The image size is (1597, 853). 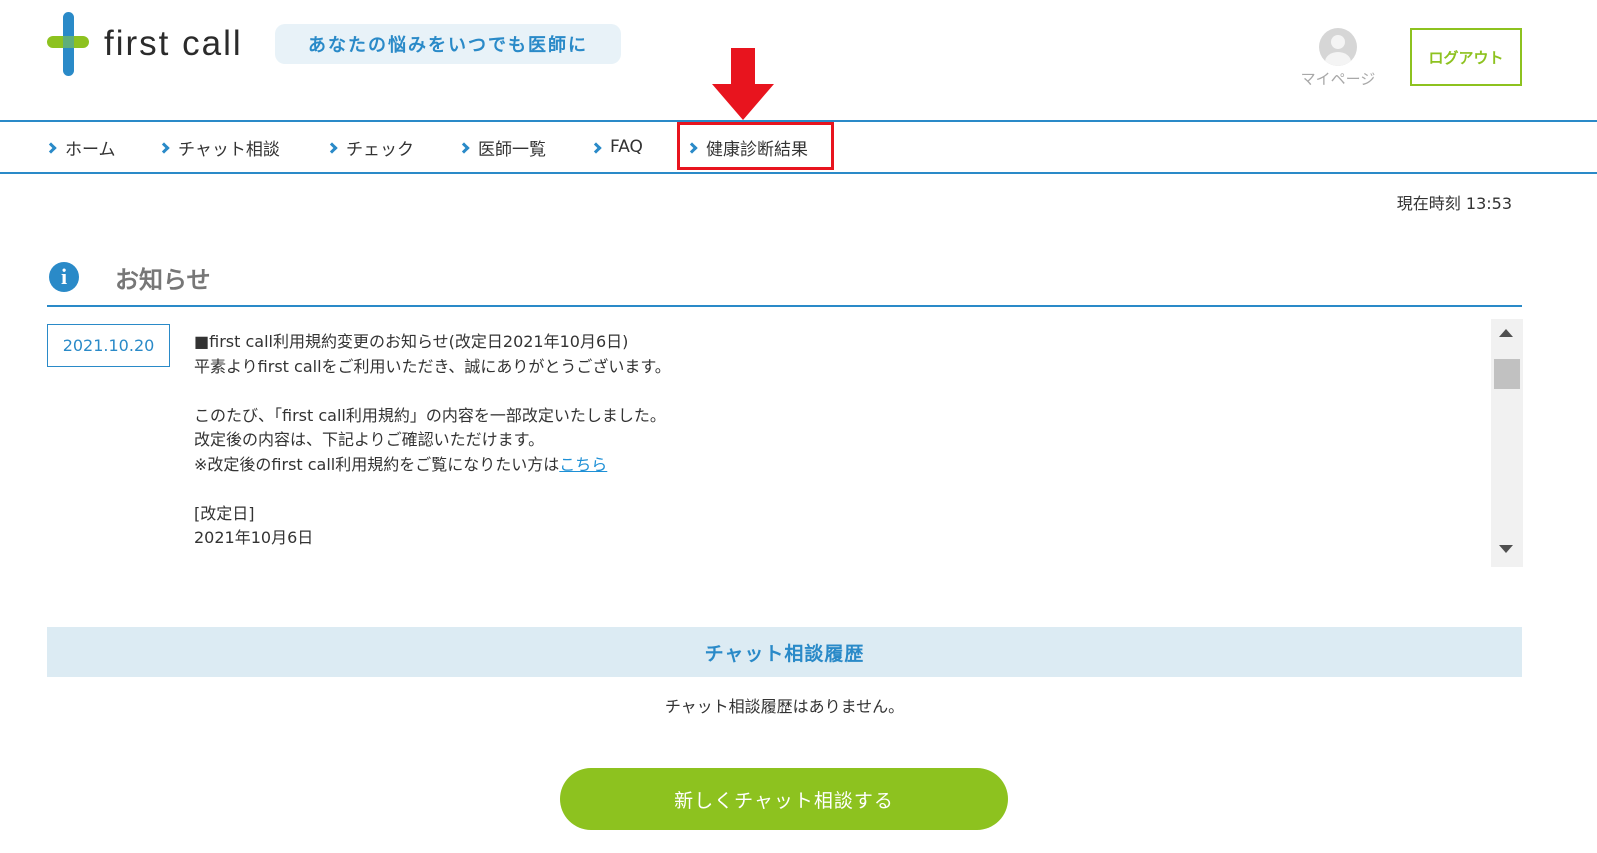 What do you see at coordinates (839, 465) in the screenshot?
I see `notice-line-with-link: ※改定後のfirst call利用規約をご覧になりたい方はこちら` at bounding box center [839, 465].